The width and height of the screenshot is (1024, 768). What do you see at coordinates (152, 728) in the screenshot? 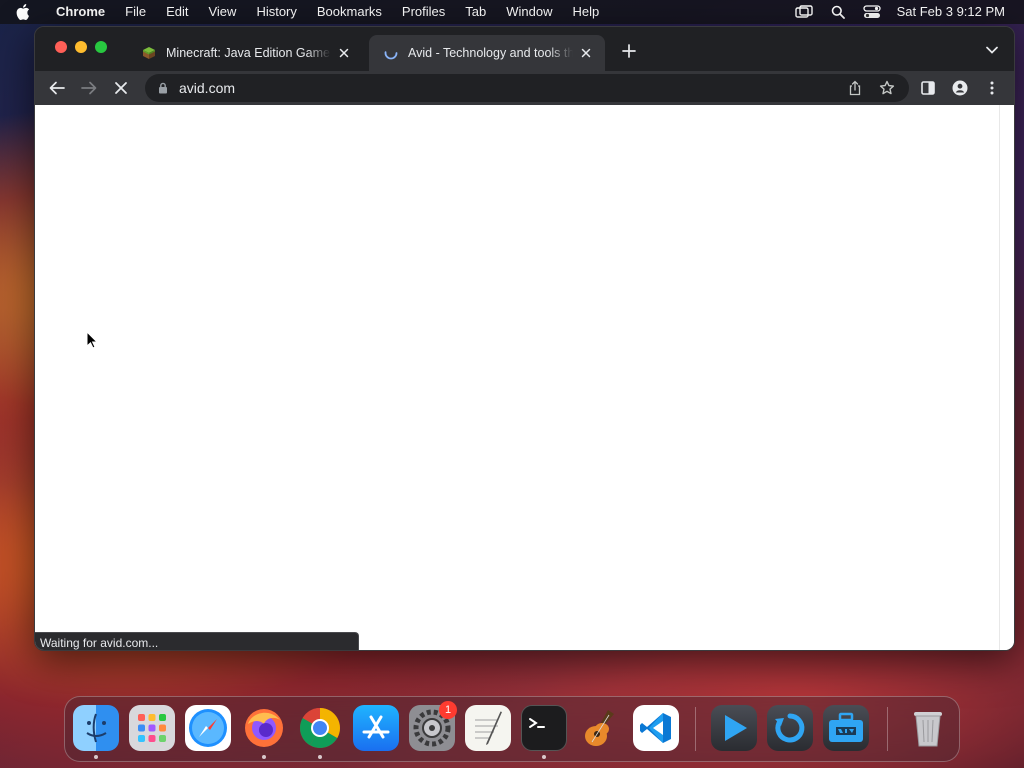
I see `dock-launchpad-icon` at bounding box center [152, 728].